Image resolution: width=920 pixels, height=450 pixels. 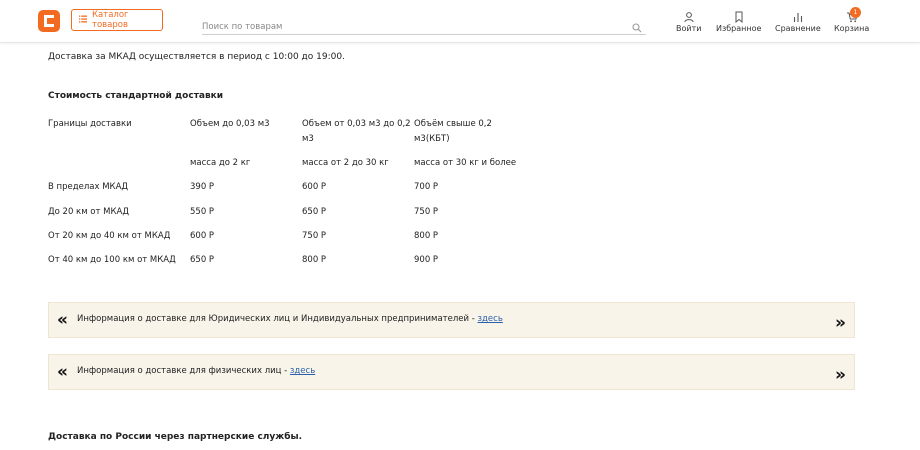 I want to click on table-row-zone: От 20 км до 40 км от МКАД, so click(x=109, y=236).